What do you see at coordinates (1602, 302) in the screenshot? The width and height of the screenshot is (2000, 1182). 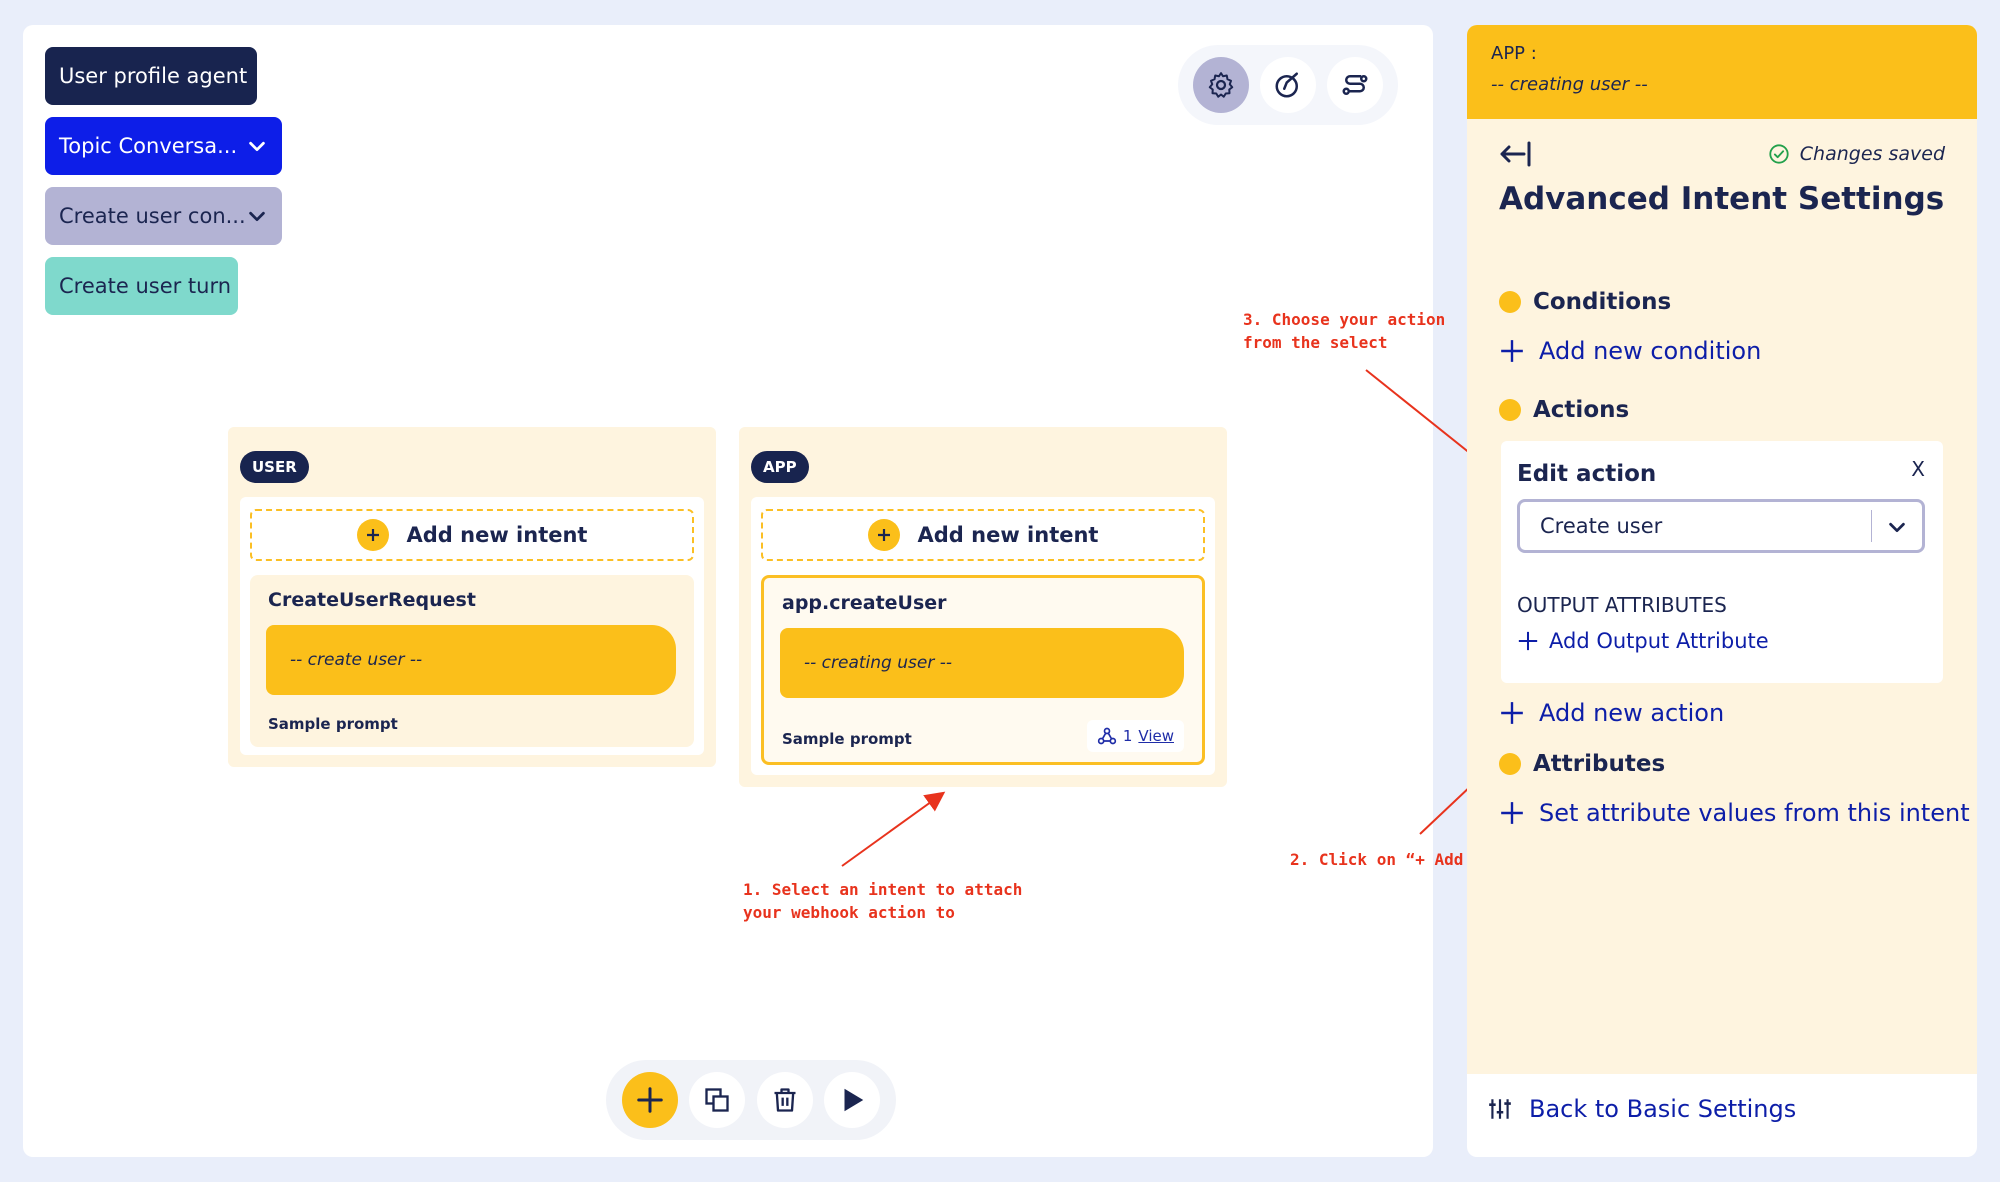 I see `conditions-heading: Conditions` at bounding box center [1602, 302].